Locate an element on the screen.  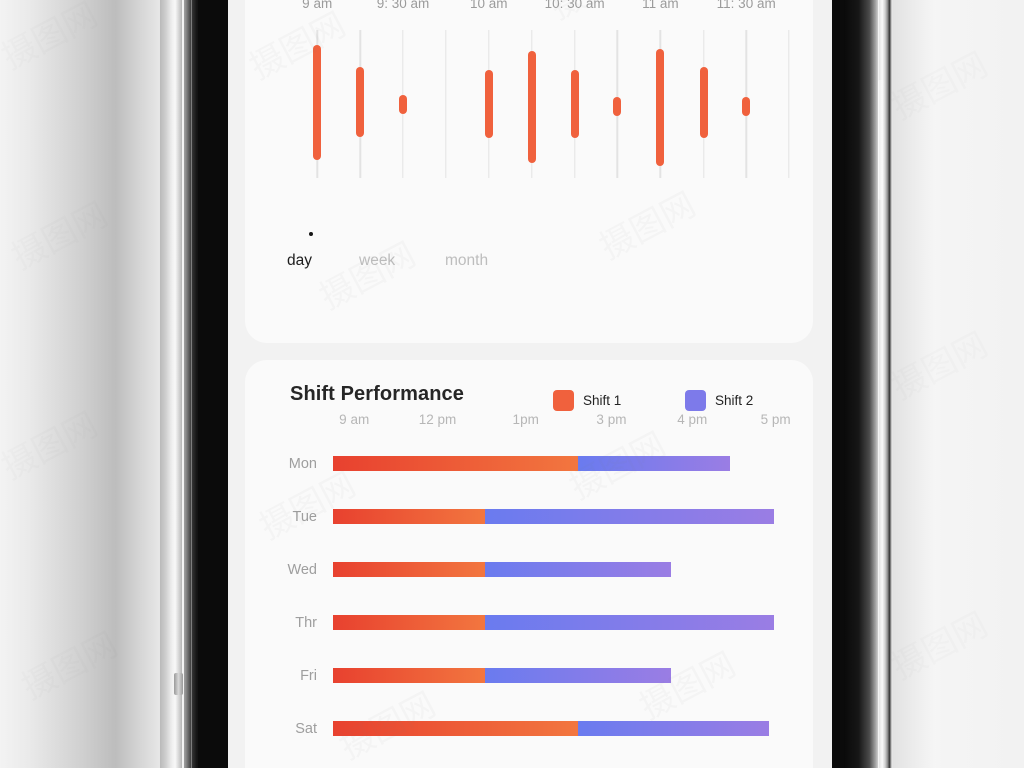
shift-row-day-label: Tue is located at coordinates (304, 517).